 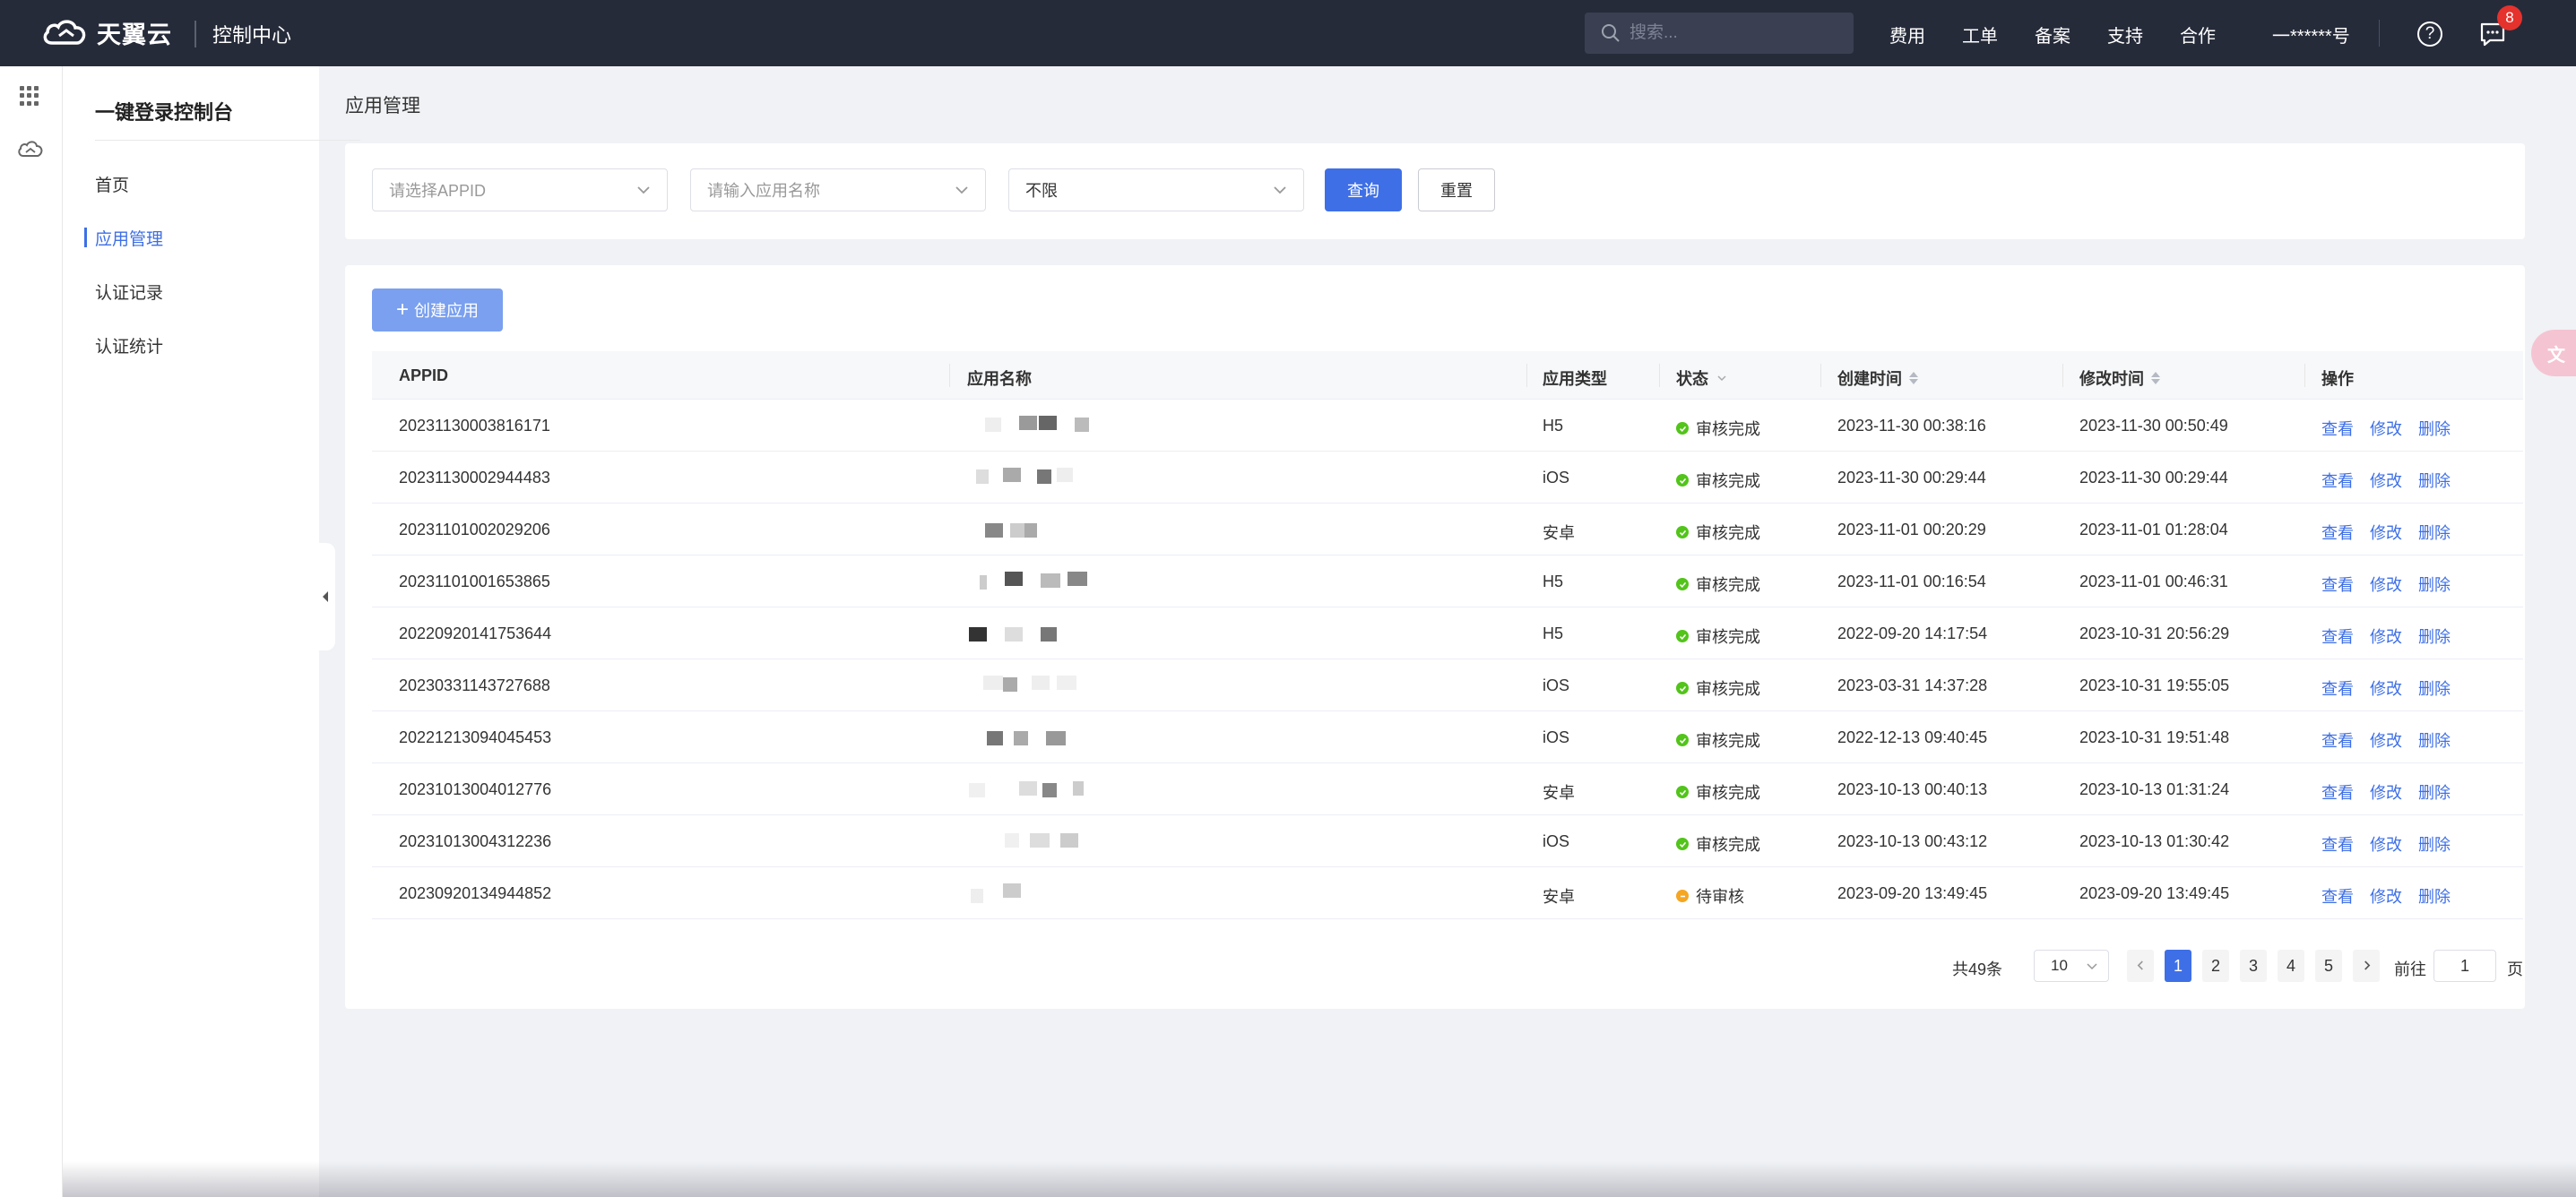 I want to click on goto-page-input: 1, so click(x=2464, y=966).